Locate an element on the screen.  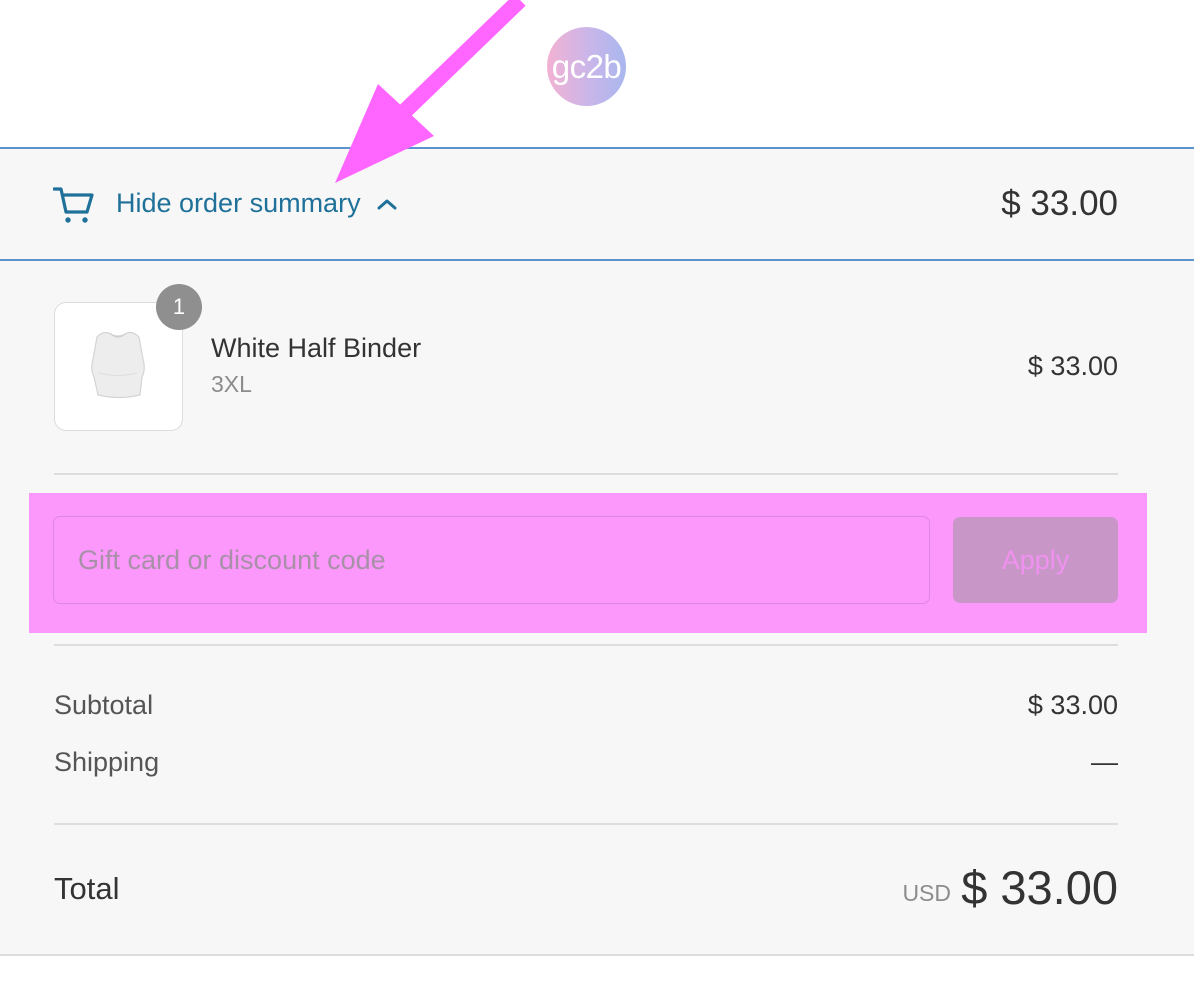
order-summary-toggle: Hide order summary $ 33.00 is located at coordinates (597, 204).